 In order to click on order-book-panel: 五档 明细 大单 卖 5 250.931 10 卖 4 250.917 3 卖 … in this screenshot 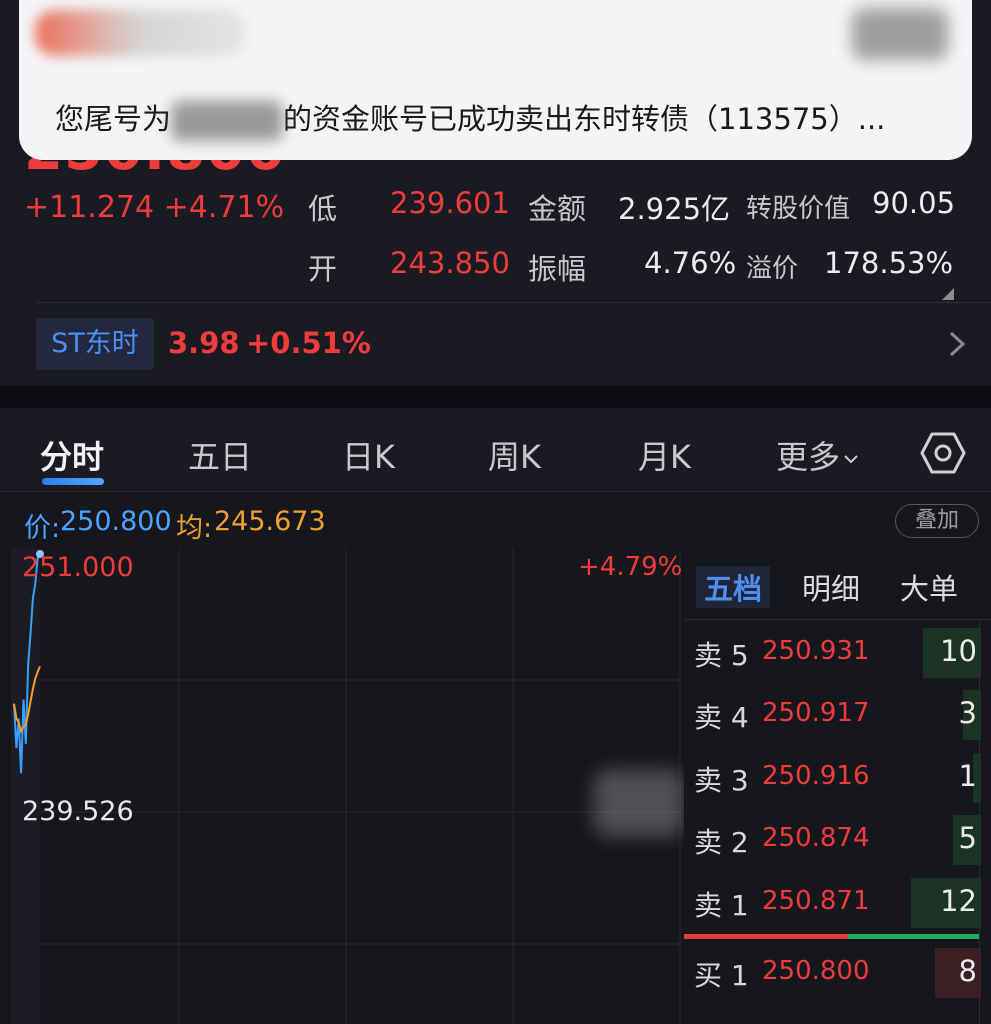, I will do `click(837, 786)`.